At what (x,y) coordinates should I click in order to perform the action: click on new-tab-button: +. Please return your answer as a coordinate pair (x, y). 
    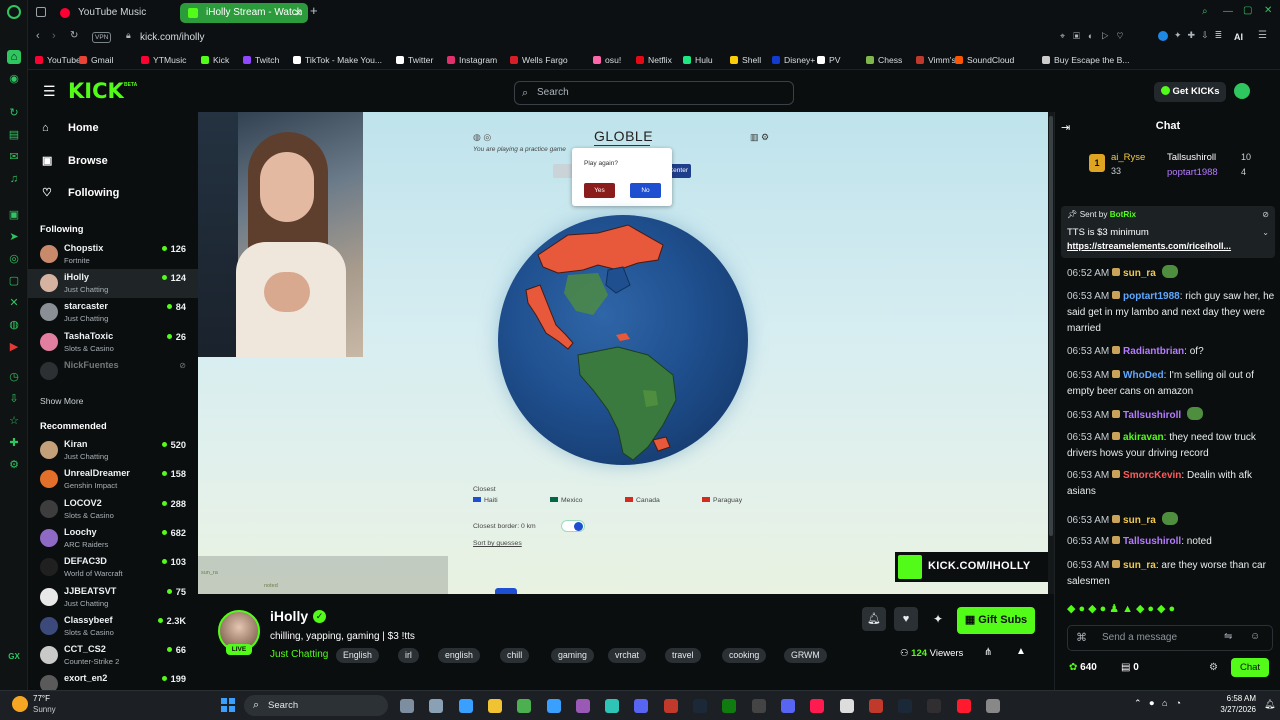
    Looking at the image, I should click on (314, 10).